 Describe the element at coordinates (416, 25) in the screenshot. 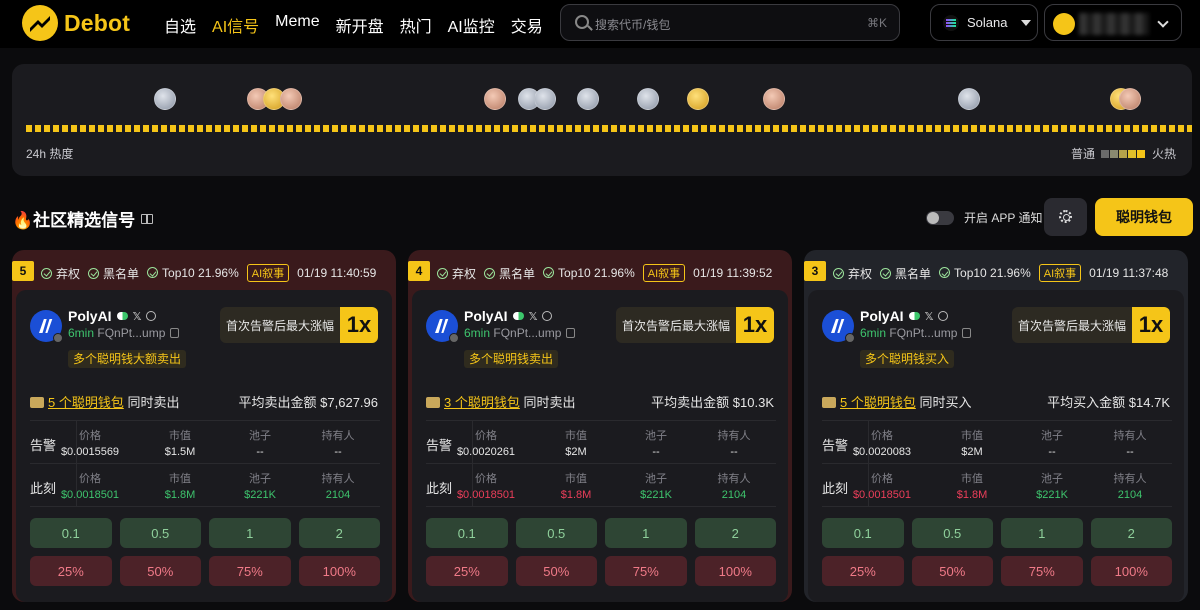

I see `menu-item-trending: 热门` at that location.